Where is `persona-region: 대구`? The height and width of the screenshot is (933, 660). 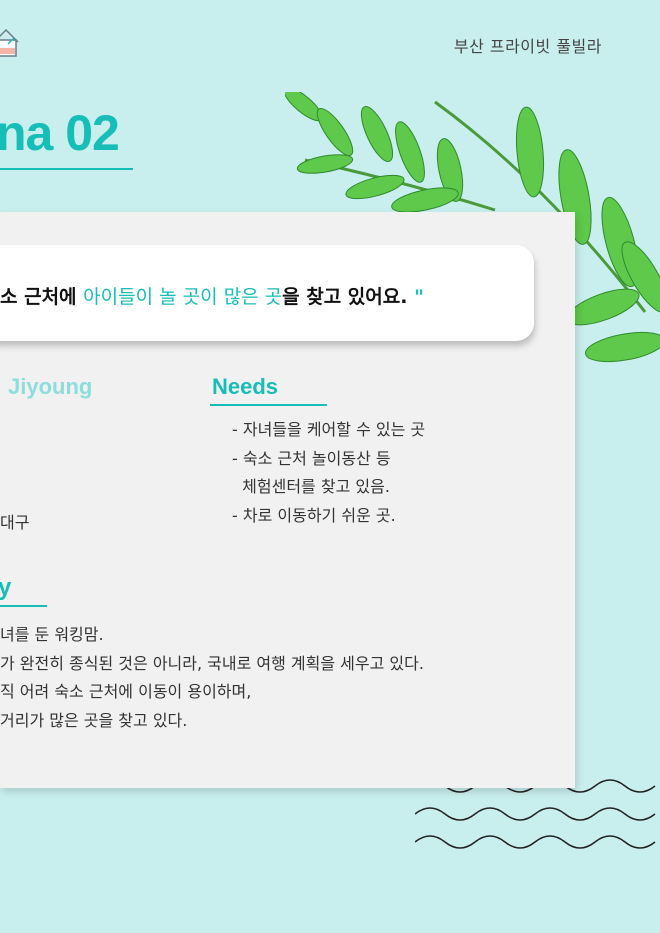
persona-region: 대구 is located at coordinates (15, 522).